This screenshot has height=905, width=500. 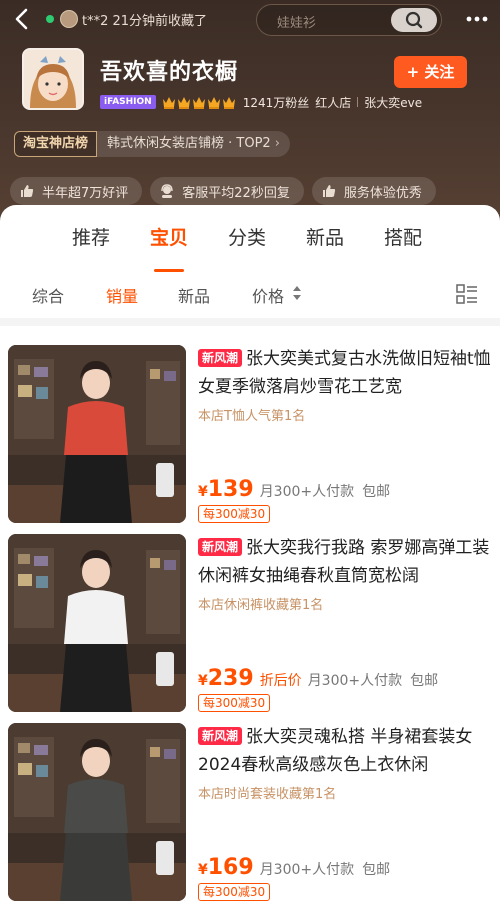 I want to click on sort-new: 新品, so click(x=194, y=295).